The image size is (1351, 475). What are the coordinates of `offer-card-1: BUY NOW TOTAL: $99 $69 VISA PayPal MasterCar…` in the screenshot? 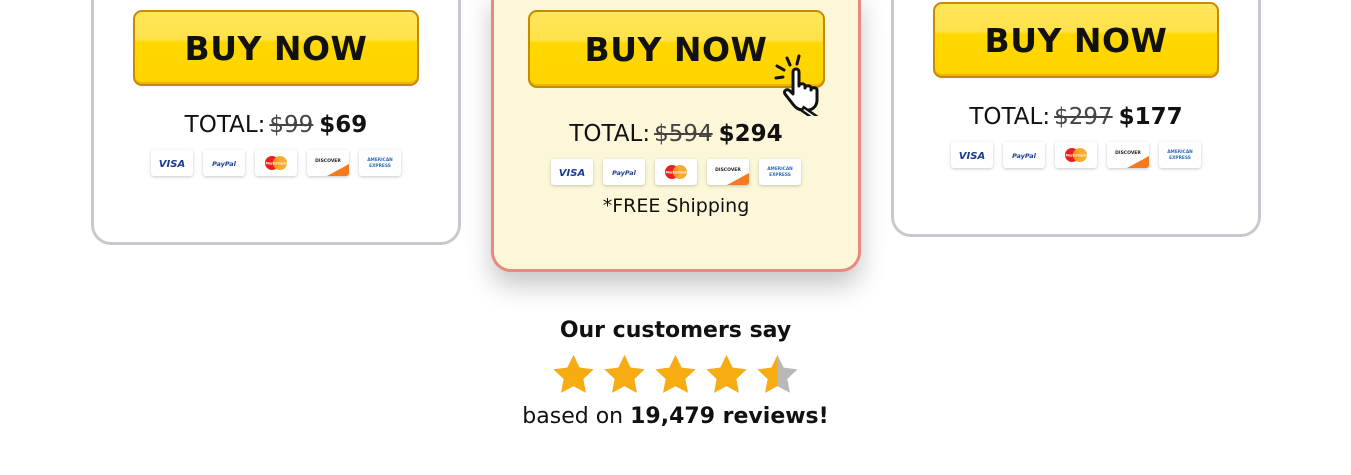 It's located at (276, 122).